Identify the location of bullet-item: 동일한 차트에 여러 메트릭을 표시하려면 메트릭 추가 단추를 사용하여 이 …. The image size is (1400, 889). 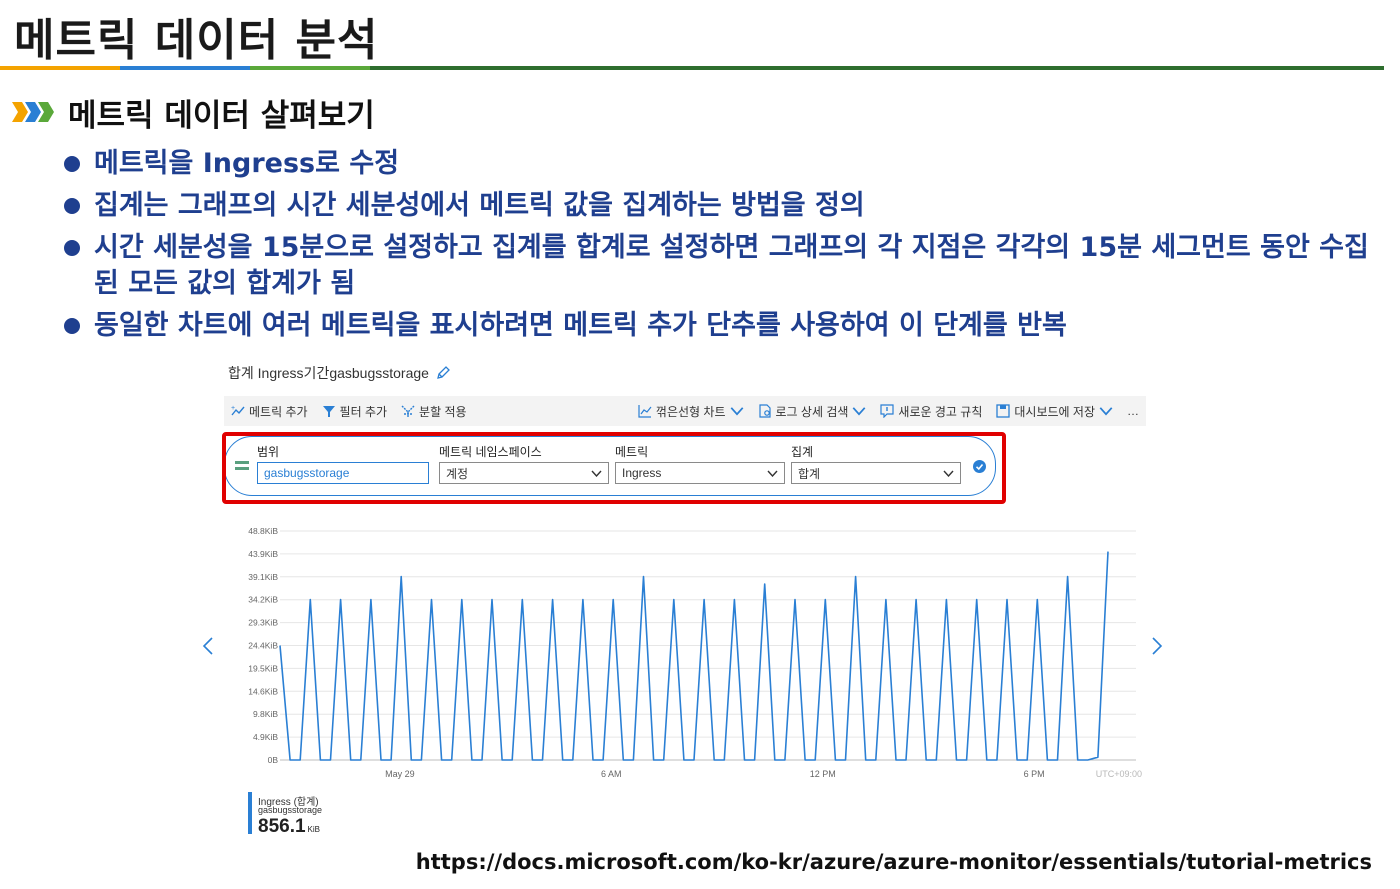
(722, 326).